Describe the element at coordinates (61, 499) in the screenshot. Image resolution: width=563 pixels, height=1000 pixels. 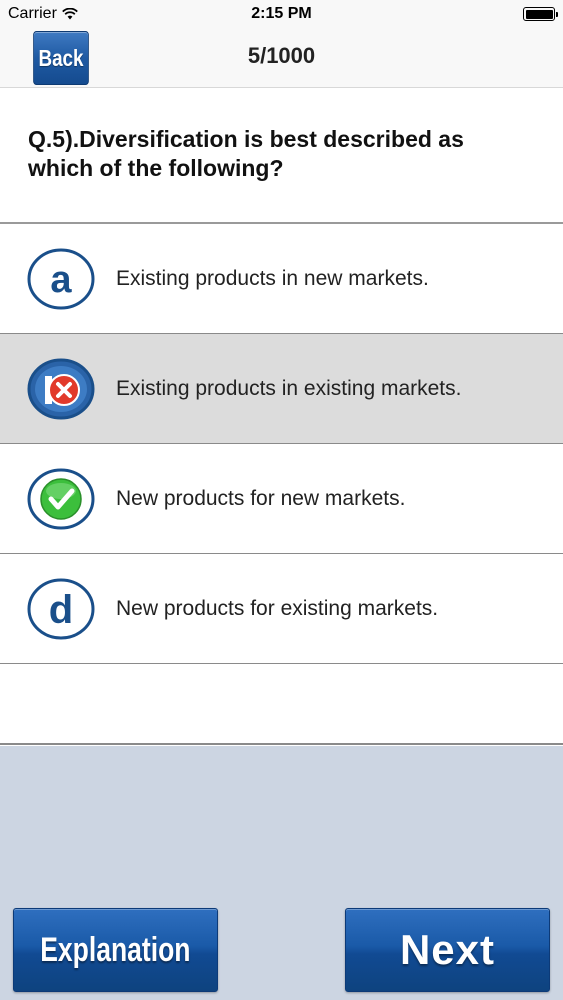
I see `correct-check-icon` at that location.